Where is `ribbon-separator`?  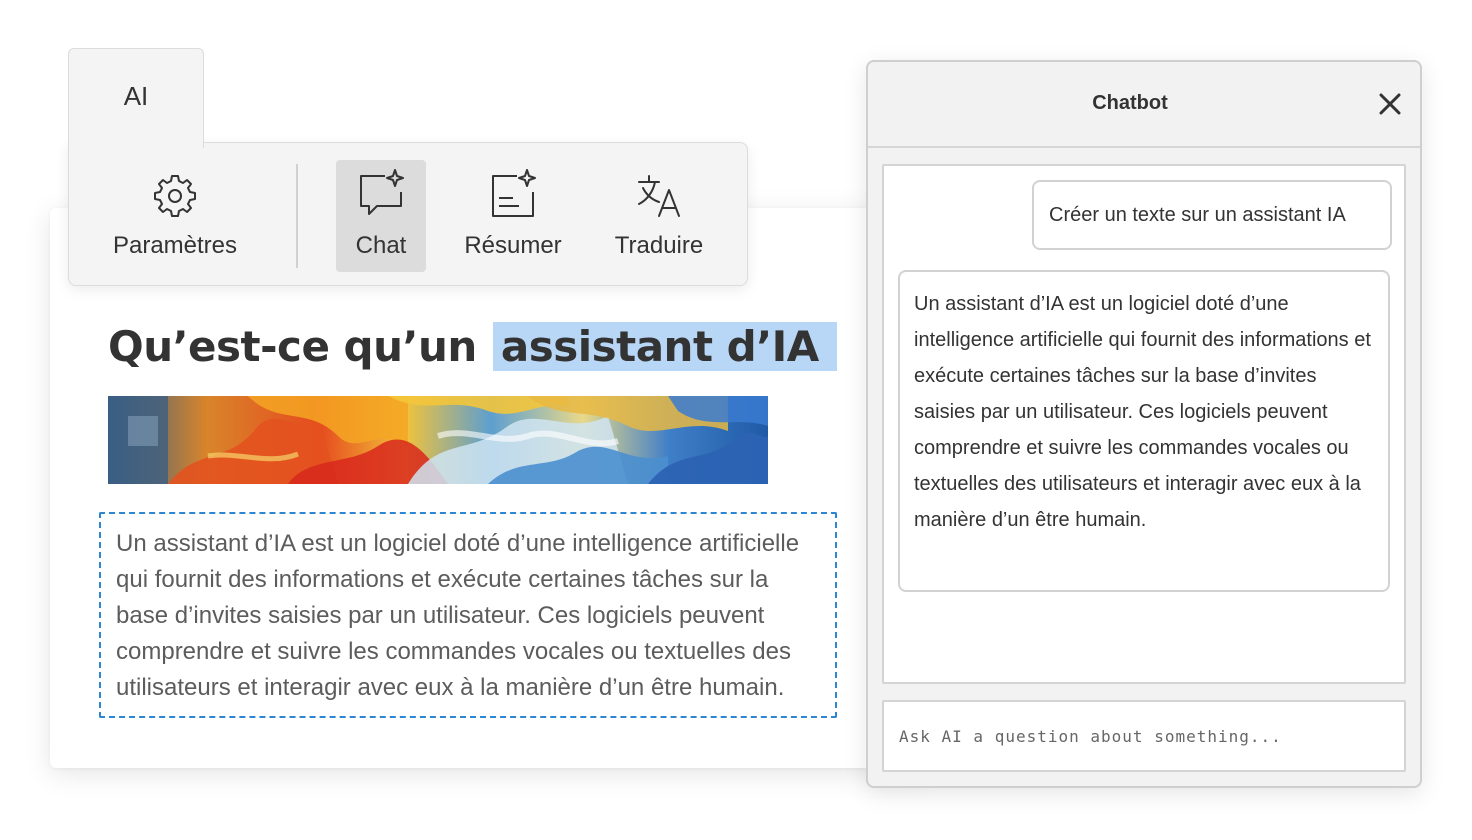 ribbon-separator is located at coordinates (297, 216).